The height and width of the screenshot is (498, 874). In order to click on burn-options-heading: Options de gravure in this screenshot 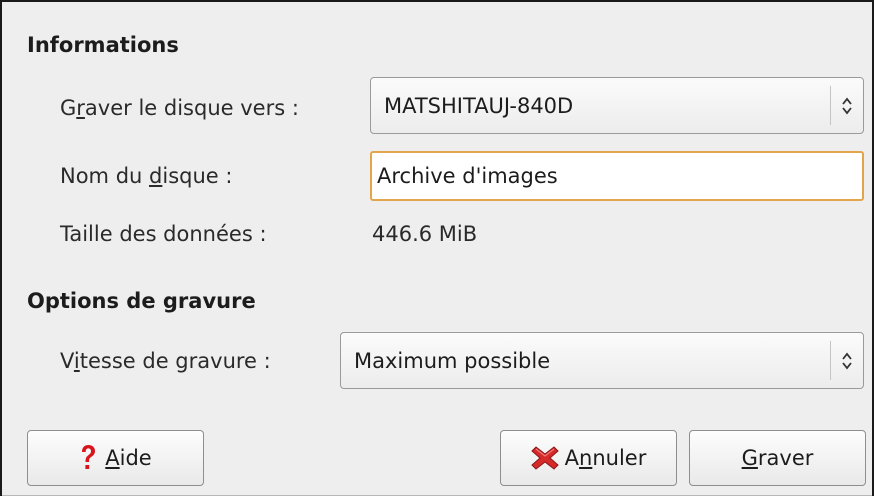, I will do `click(141, 301)`.